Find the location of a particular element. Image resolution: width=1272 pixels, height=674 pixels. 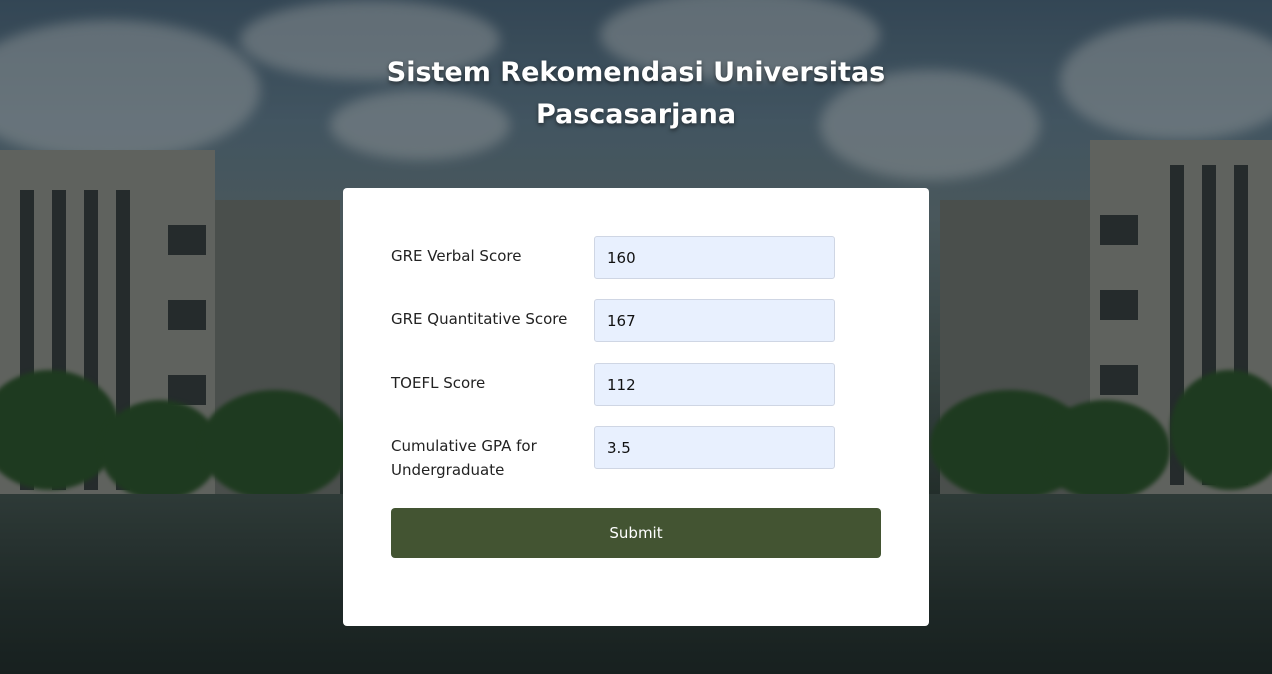

gre-verbal-input is located at coordinates (714, 257).